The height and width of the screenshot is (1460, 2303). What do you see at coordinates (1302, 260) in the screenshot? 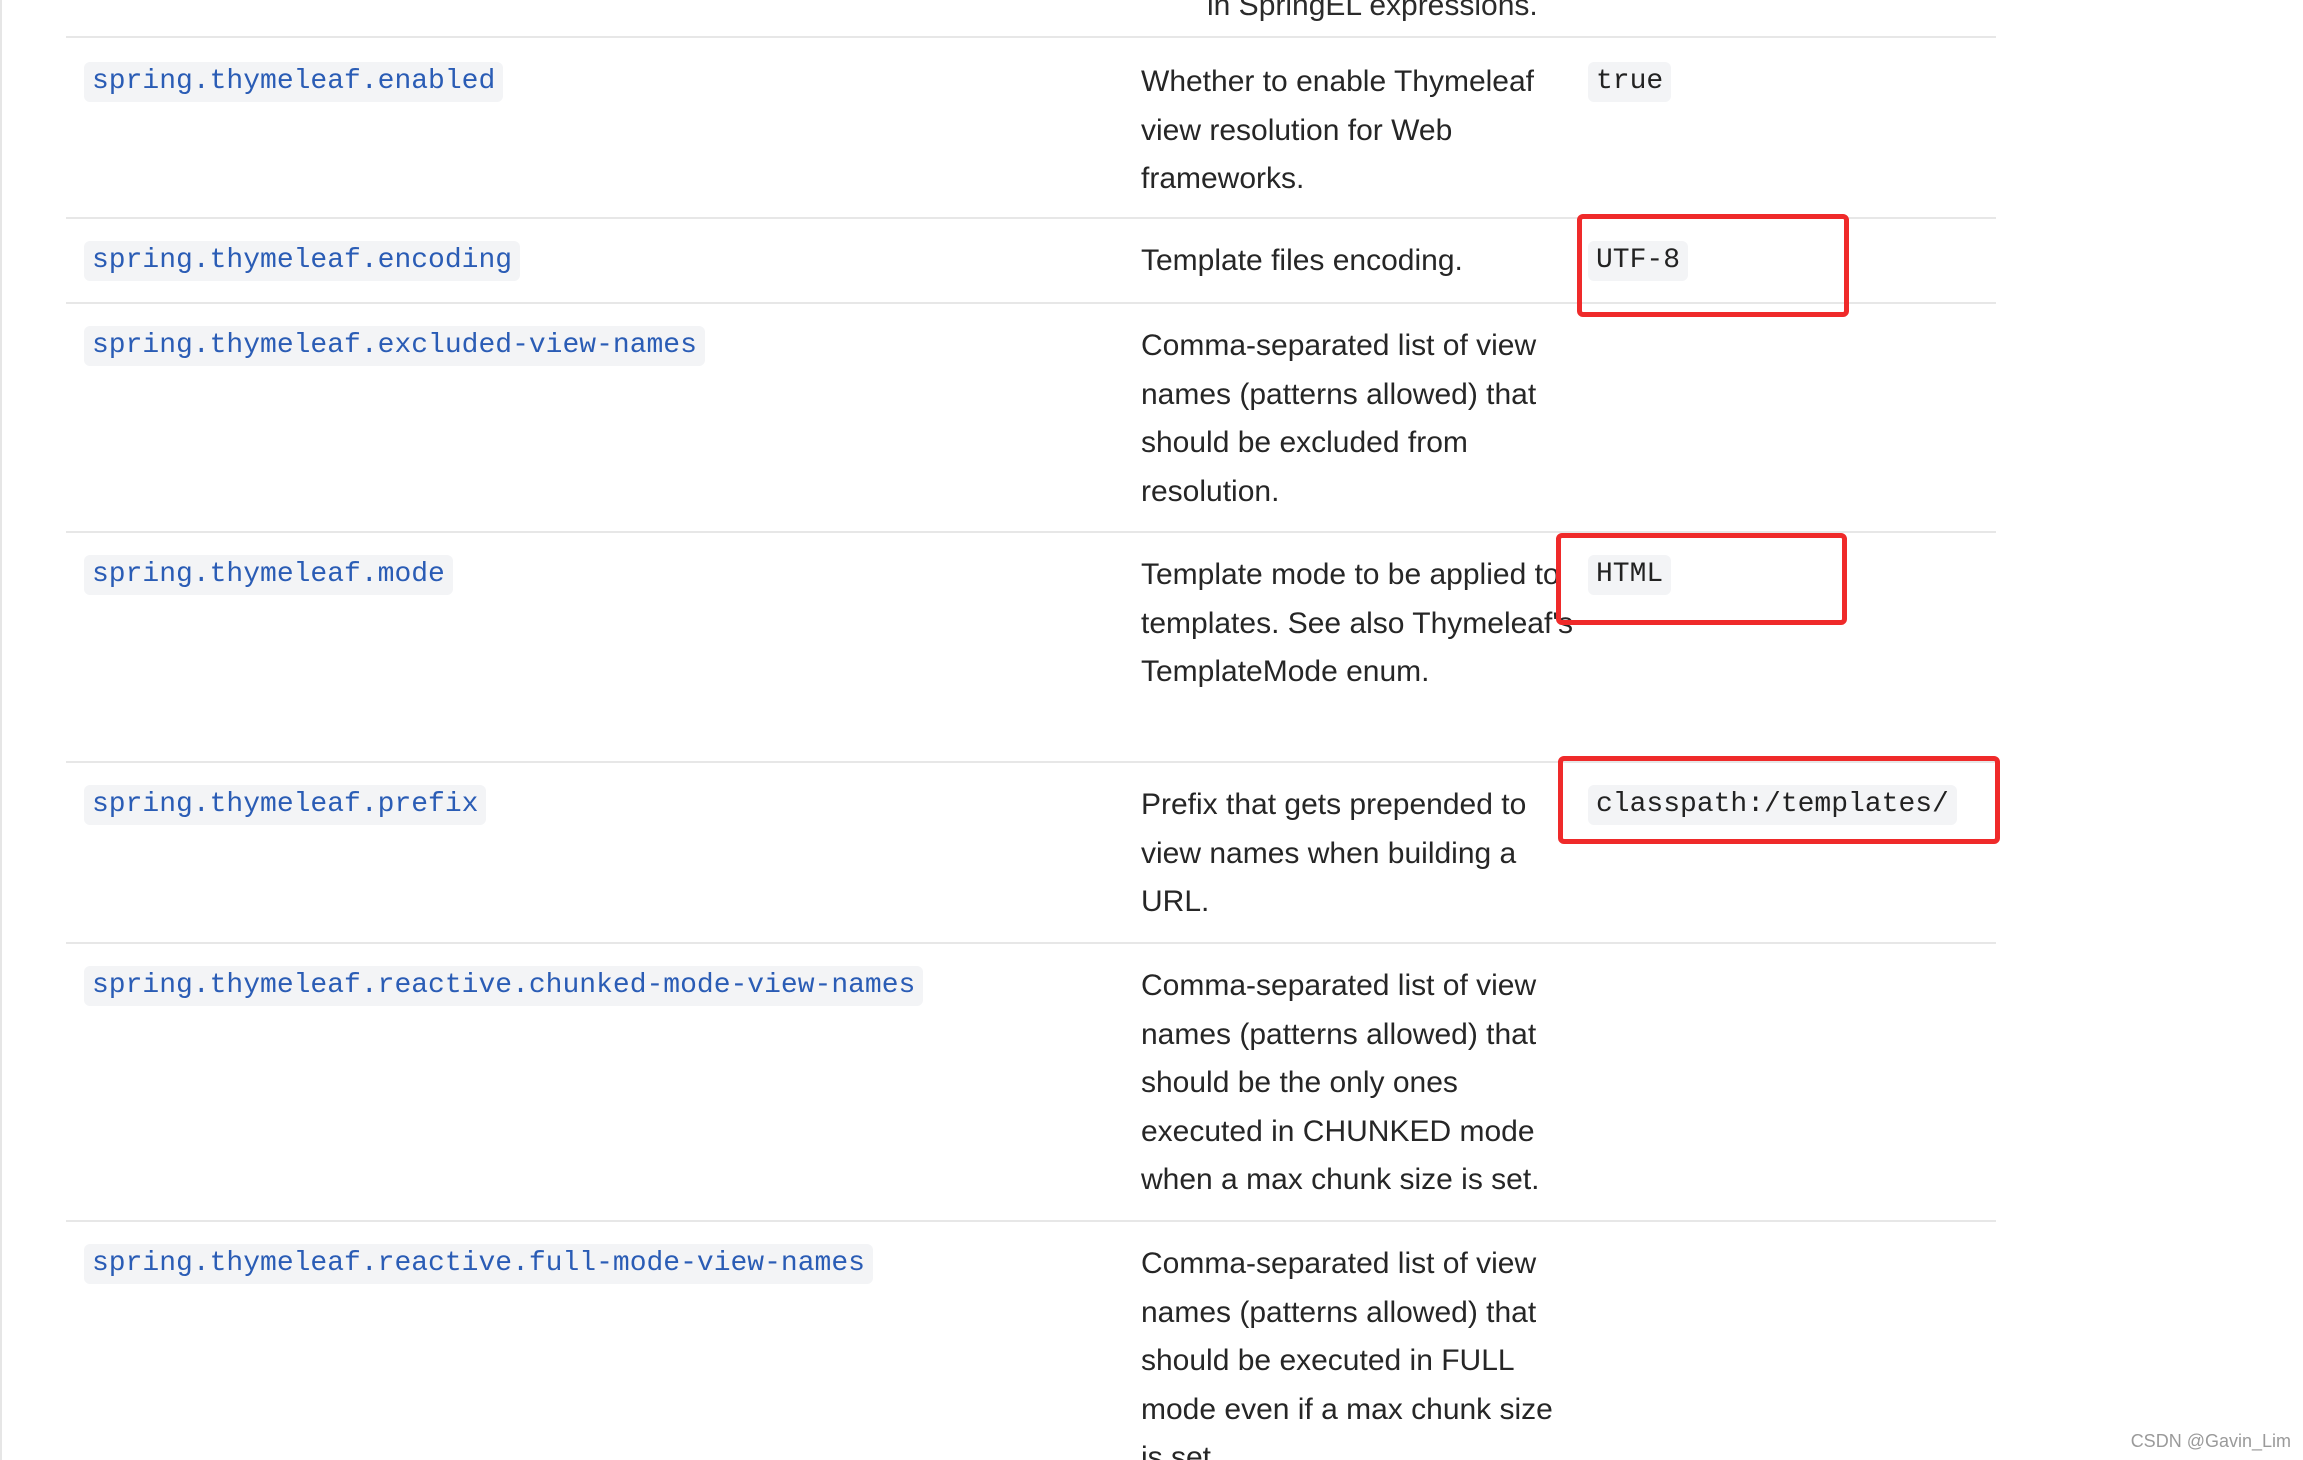
I see `property-description: Template files encoding.` at bounding box center [1302, 260].